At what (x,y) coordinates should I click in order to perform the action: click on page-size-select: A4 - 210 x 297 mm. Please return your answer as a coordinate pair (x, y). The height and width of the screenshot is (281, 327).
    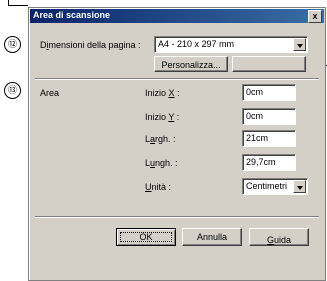
    Looking at the image, I should click on (231, 44).